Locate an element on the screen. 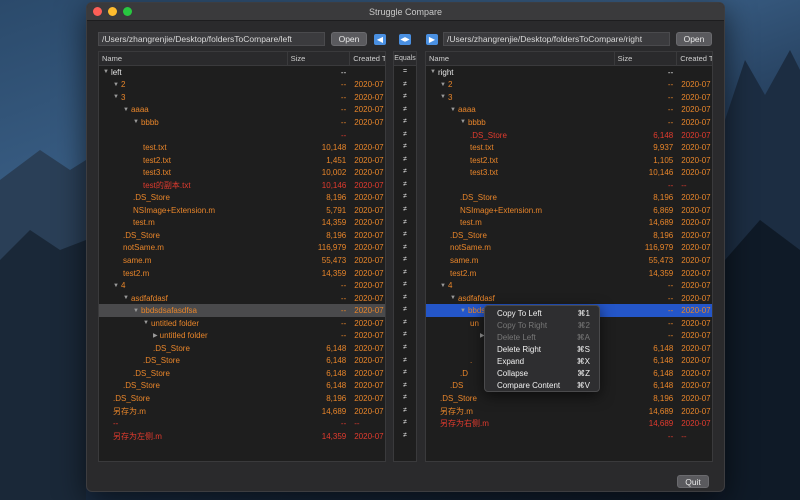 The height and width of the screenshot is (500, 800). left-open-button: Open is located at coordinates (349, 39).